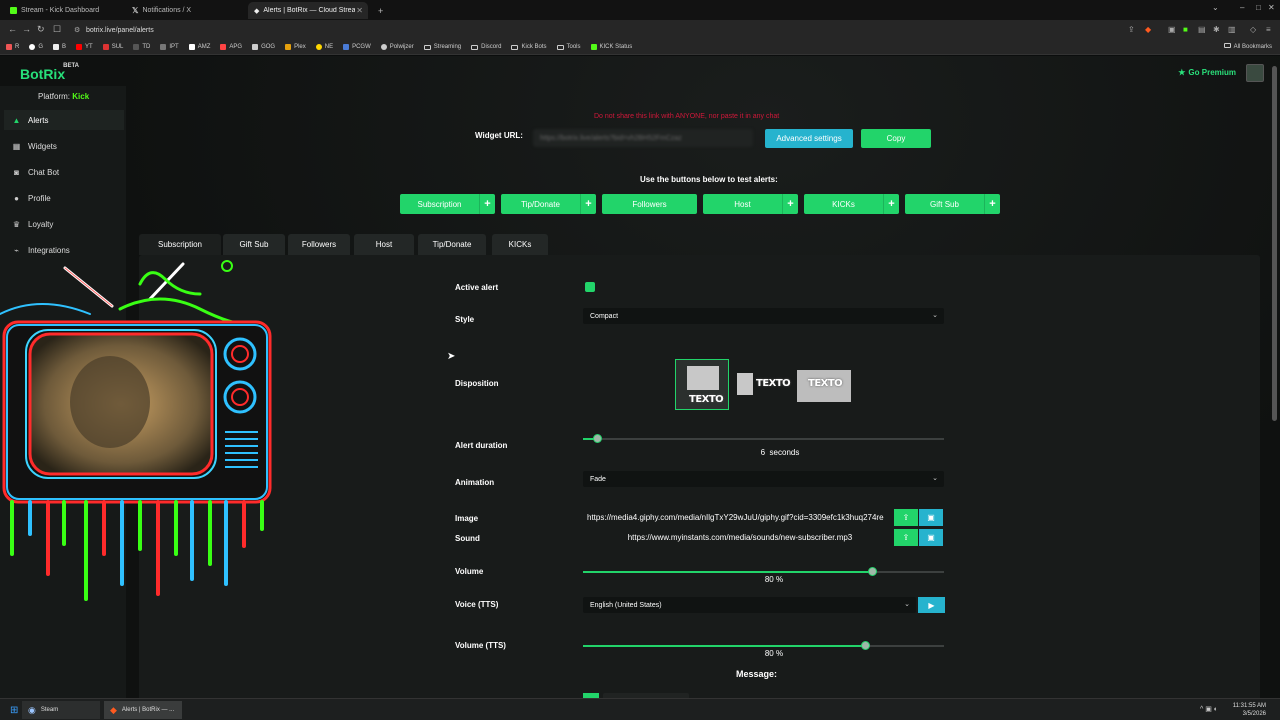  I want to click on go-premium-button: ★ Go Premium, so click(1207, 72).